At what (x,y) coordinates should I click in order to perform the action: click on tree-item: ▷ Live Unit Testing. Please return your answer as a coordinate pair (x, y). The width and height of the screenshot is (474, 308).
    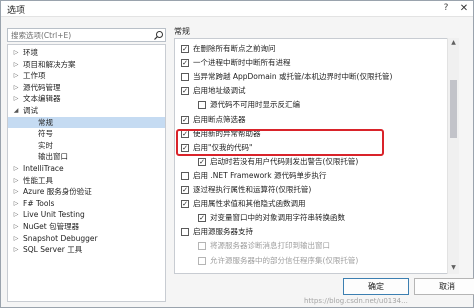
    Looking at the image, I should click on (86, 214).